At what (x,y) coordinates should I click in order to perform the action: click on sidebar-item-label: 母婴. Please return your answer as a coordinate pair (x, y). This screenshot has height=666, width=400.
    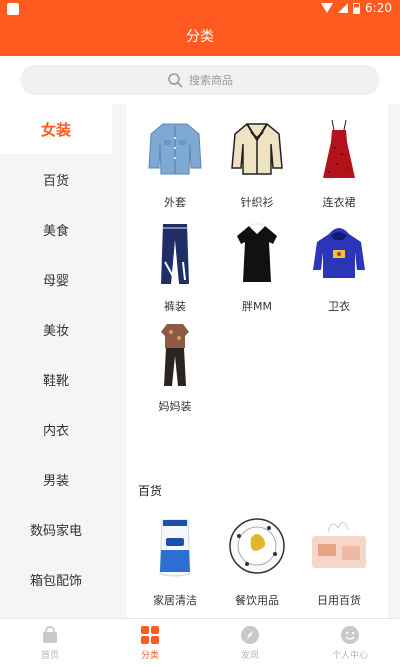
    Looking at the image, I should click on (55, 281).